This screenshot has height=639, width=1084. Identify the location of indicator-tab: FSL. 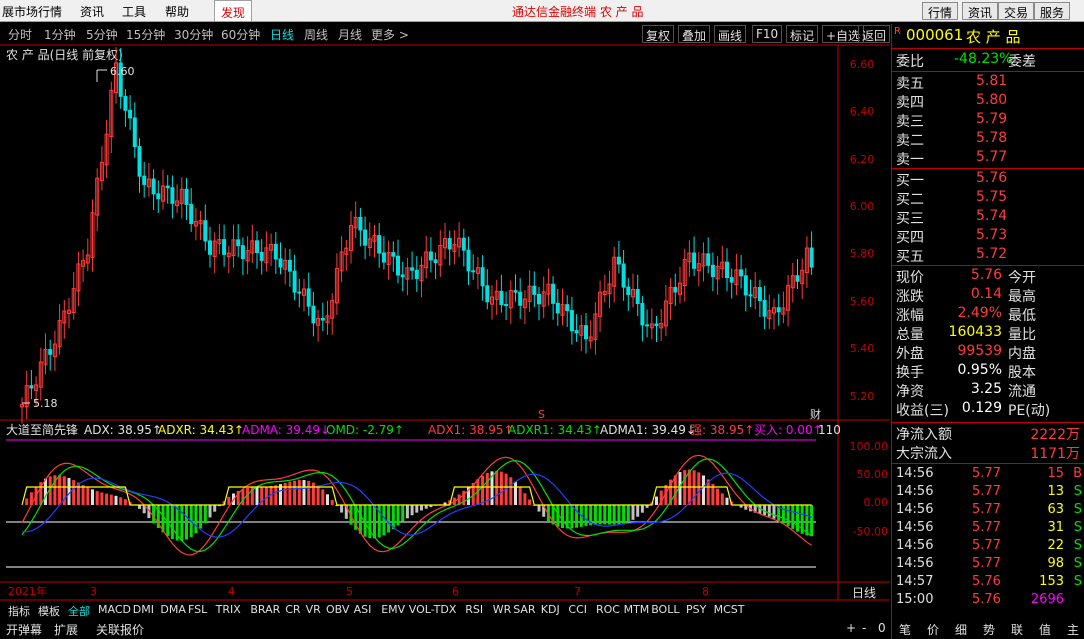
(197, 609).